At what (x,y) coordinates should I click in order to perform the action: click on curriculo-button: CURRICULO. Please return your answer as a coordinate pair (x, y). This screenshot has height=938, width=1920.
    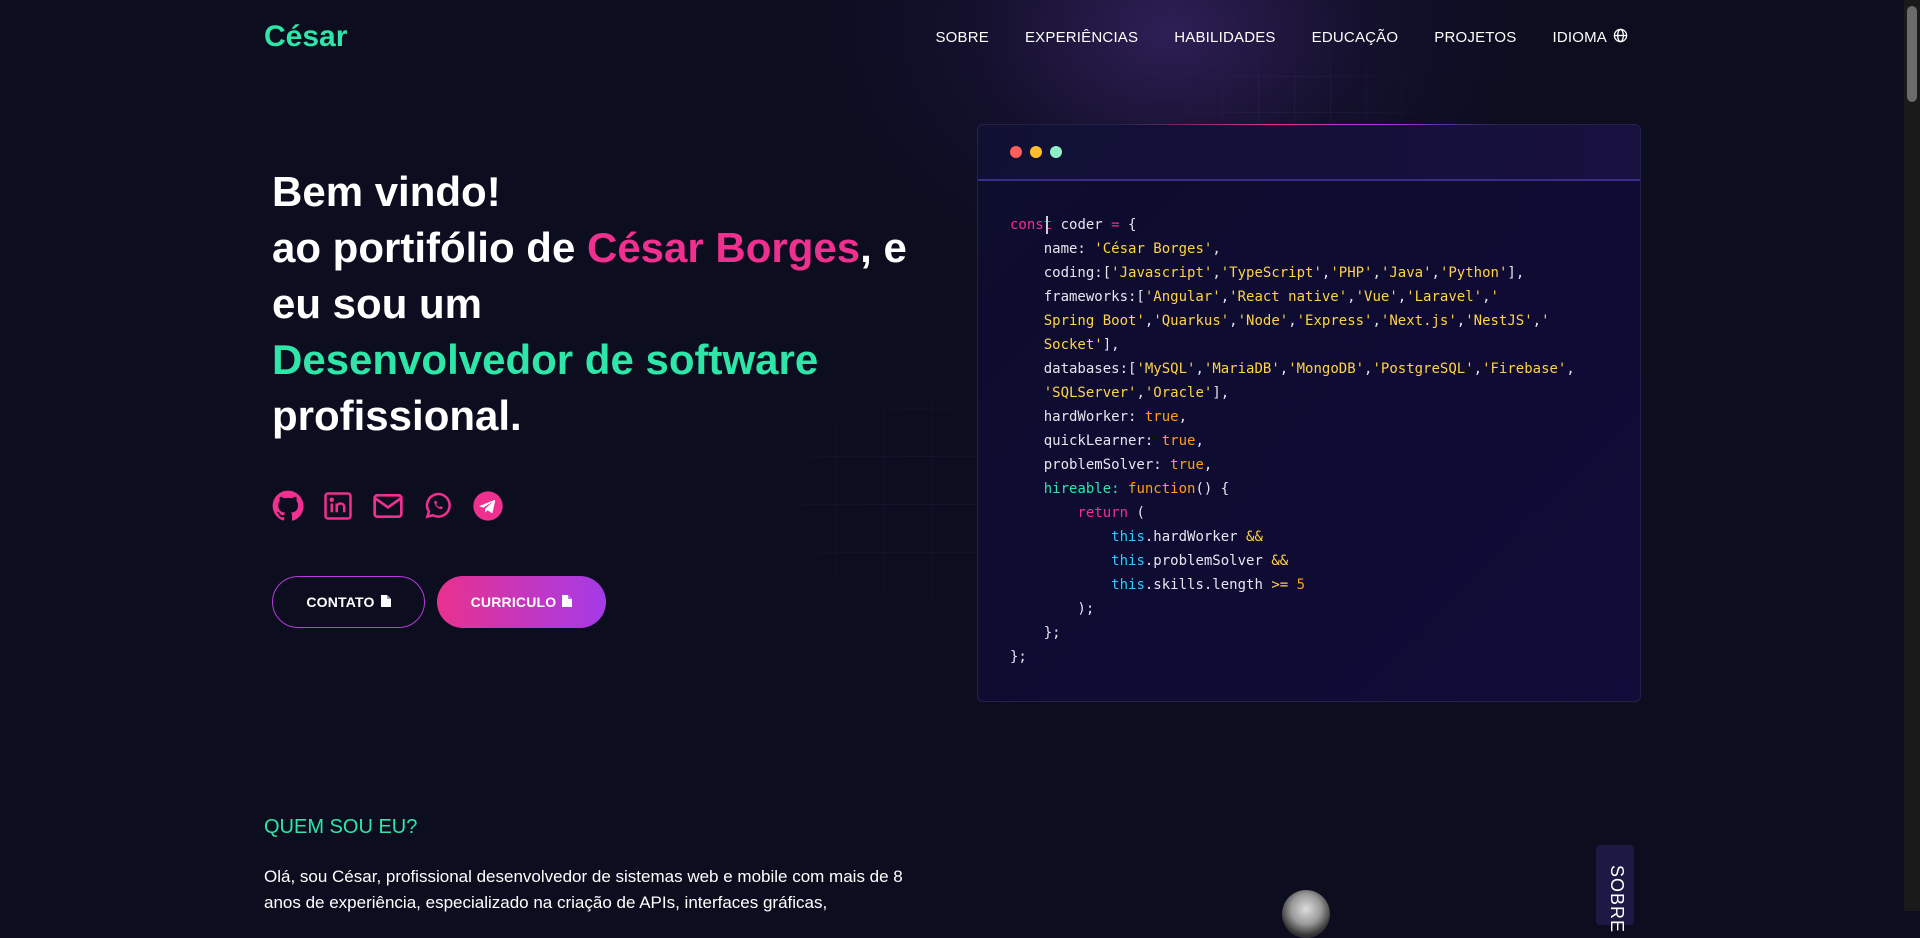
    Looking at the image, I should click on (521, 602).